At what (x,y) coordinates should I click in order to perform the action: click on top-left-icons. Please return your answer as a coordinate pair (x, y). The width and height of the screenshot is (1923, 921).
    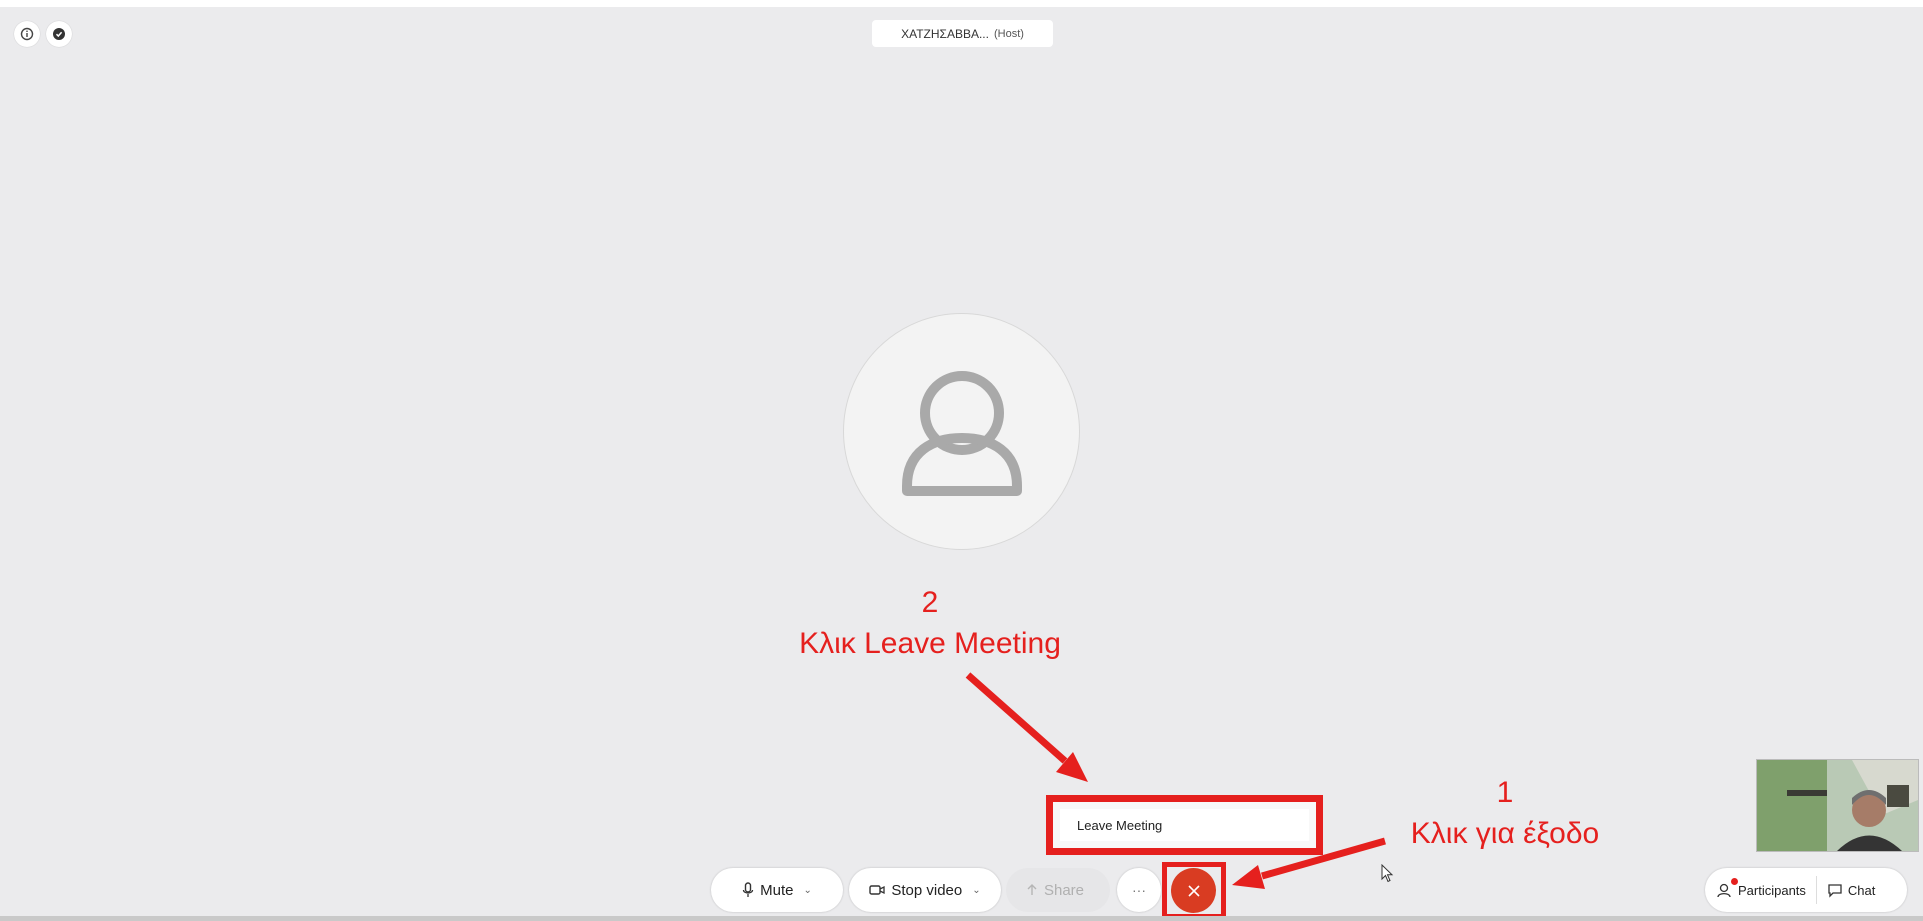
    Looking at the image, I should click on (43, 34).